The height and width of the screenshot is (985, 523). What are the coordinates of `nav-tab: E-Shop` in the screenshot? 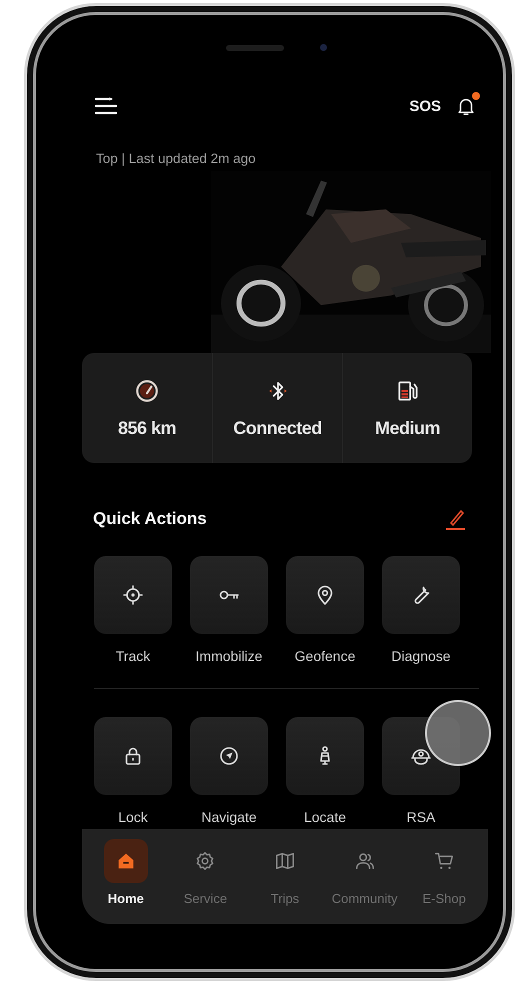 It's located at (444, 881).